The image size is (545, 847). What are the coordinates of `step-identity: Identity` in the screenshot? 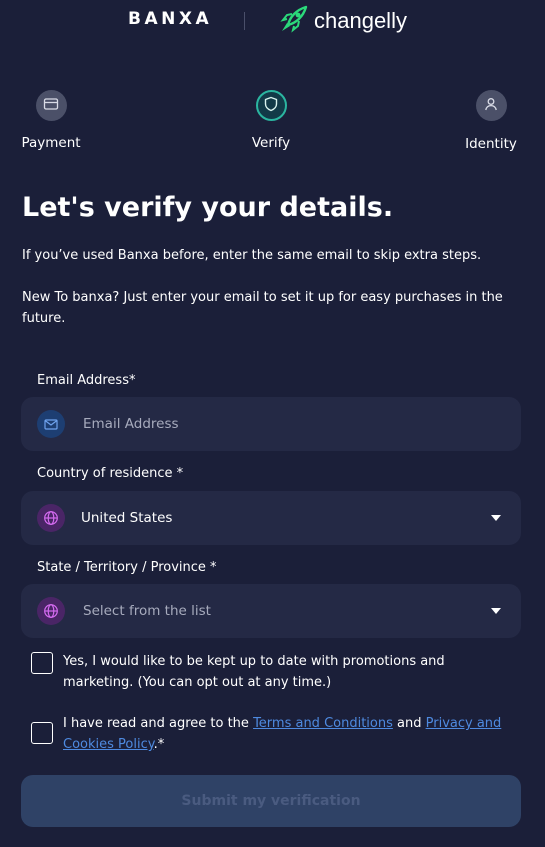 It's located at (491, 121).